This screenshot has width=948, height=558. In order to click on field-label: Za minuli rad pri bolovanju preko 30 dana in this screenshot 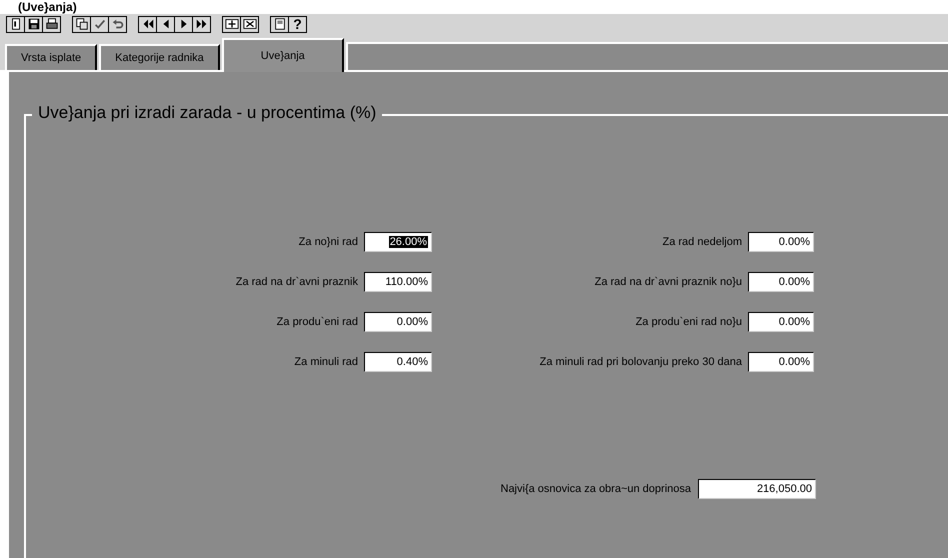, I will do `click(640, 362)`.